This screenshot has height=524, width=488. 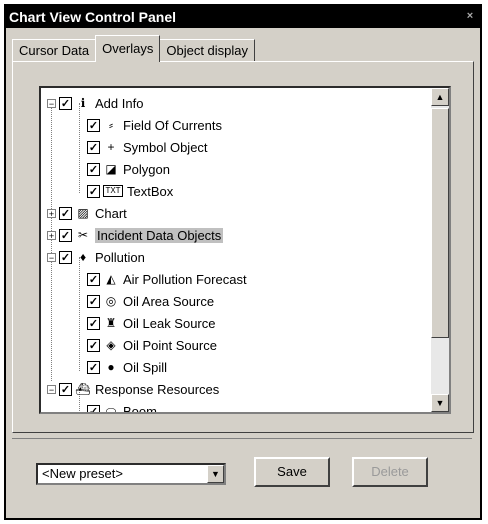 I want to click on info-icon: ℹ, so click(x=83, y=103).